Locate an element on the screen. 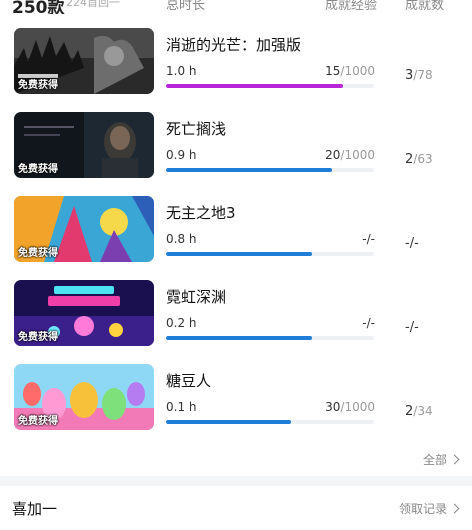 The image size is (472, 530). see-all-label: 全部 is located at coordinates (434, 459).